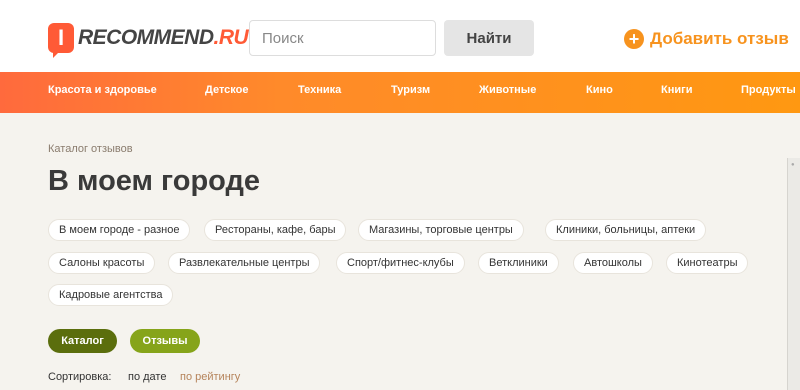 The height and width of the screenshot is (390, 800). Describe the element at coordinates (165, 341) in the screenshot. I see `tab-reviews: Отзывы` at that location.